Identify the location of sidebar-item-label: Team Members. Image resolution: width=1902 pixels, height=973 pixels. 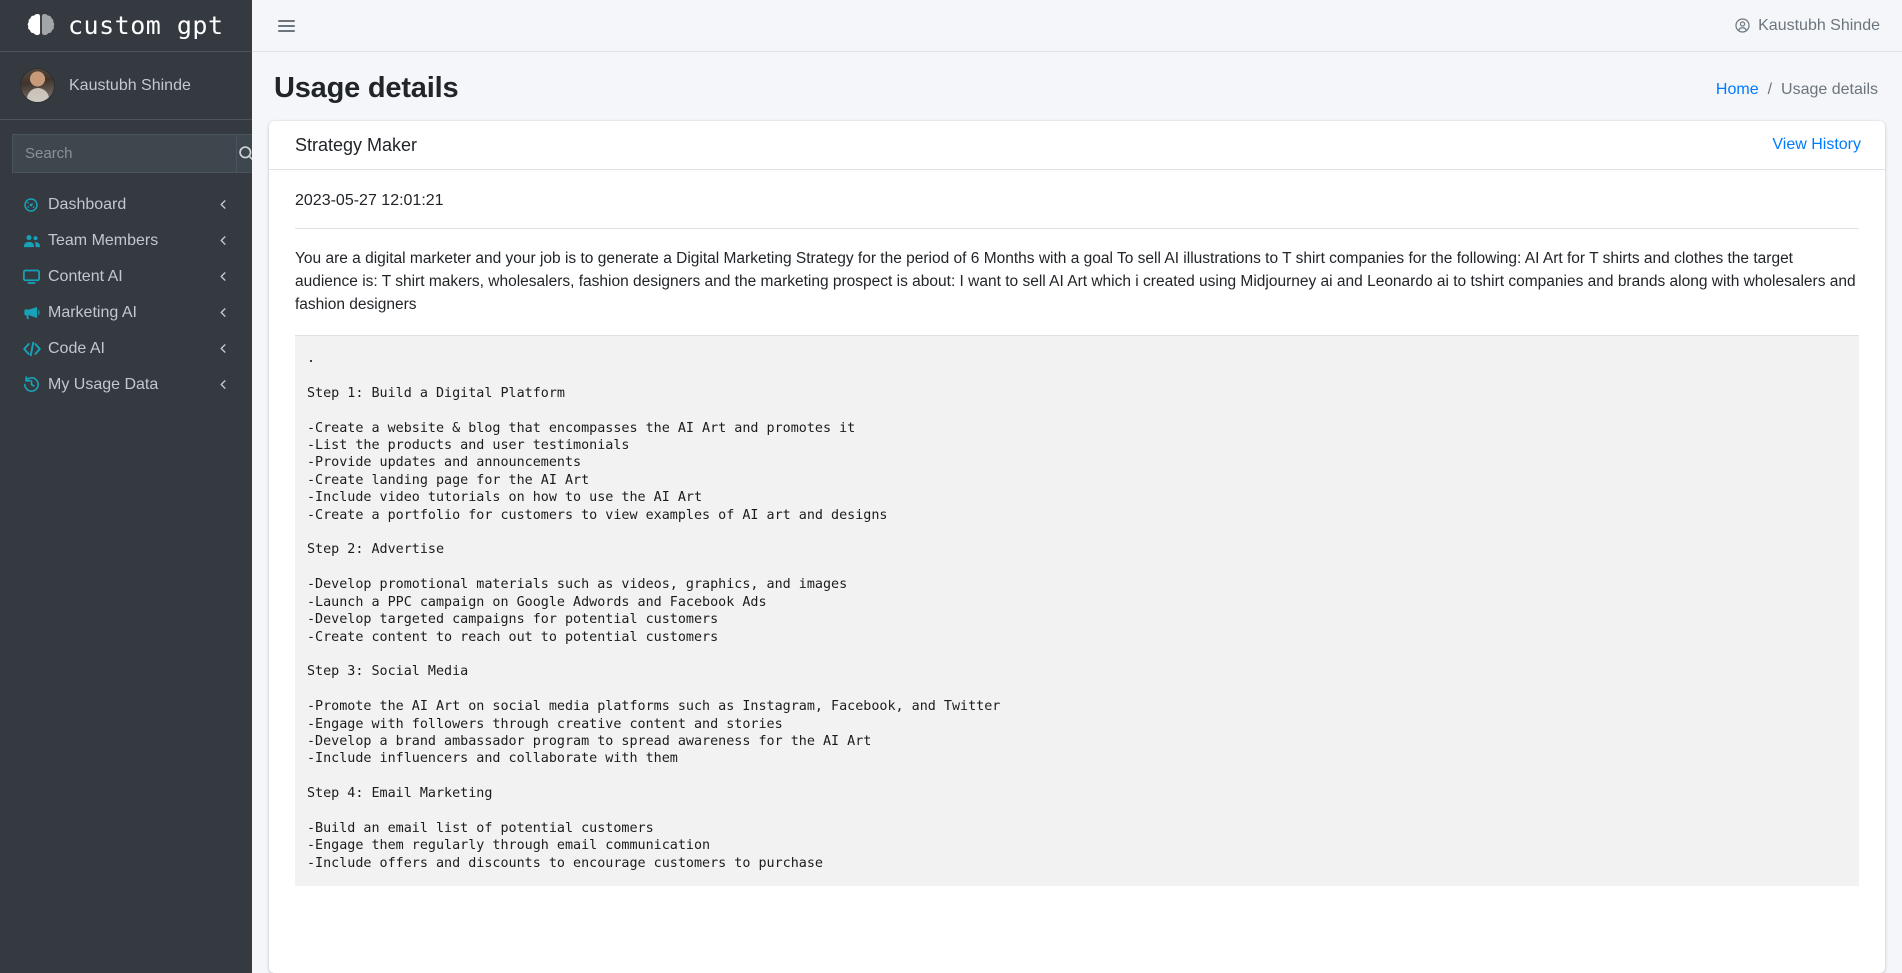
(103, 240).